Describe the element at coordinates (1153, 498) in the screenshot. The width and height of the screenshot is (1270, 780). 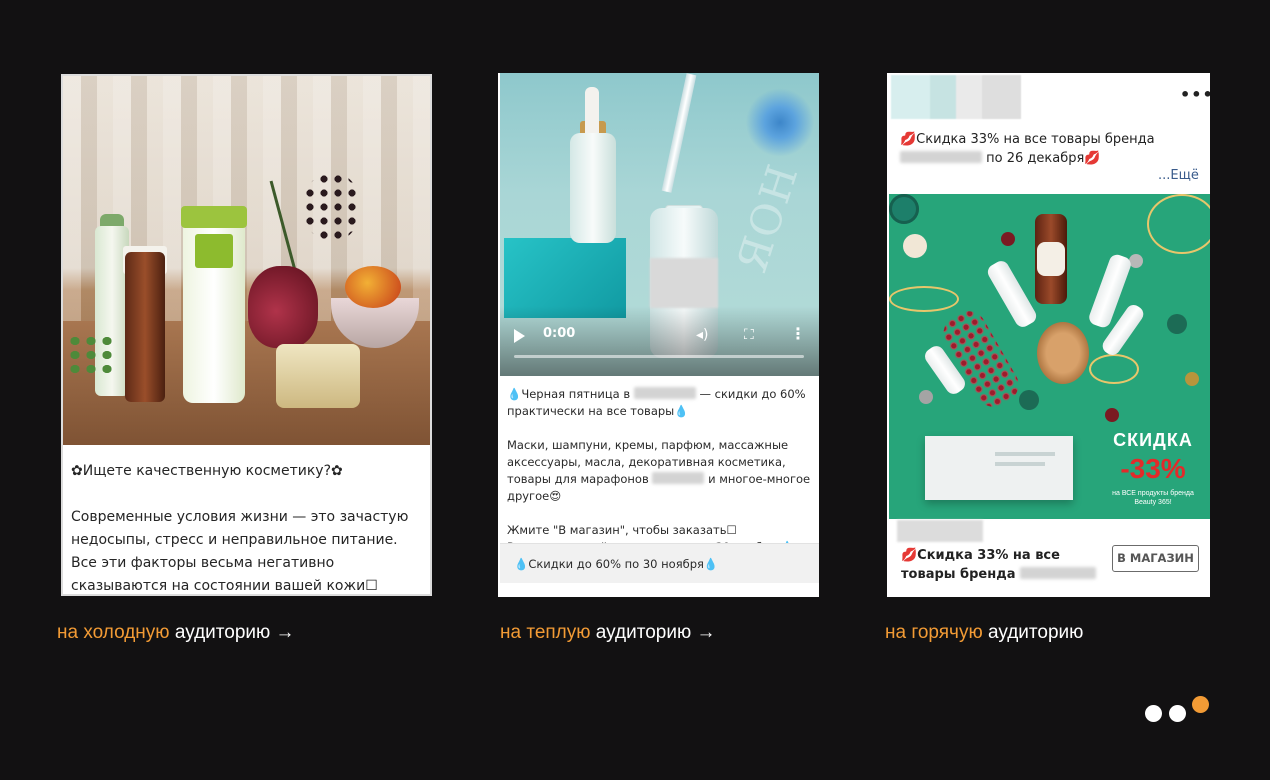
I see `sale-note: на ВСЕ продукты бренда Beauty 365!` at that location.